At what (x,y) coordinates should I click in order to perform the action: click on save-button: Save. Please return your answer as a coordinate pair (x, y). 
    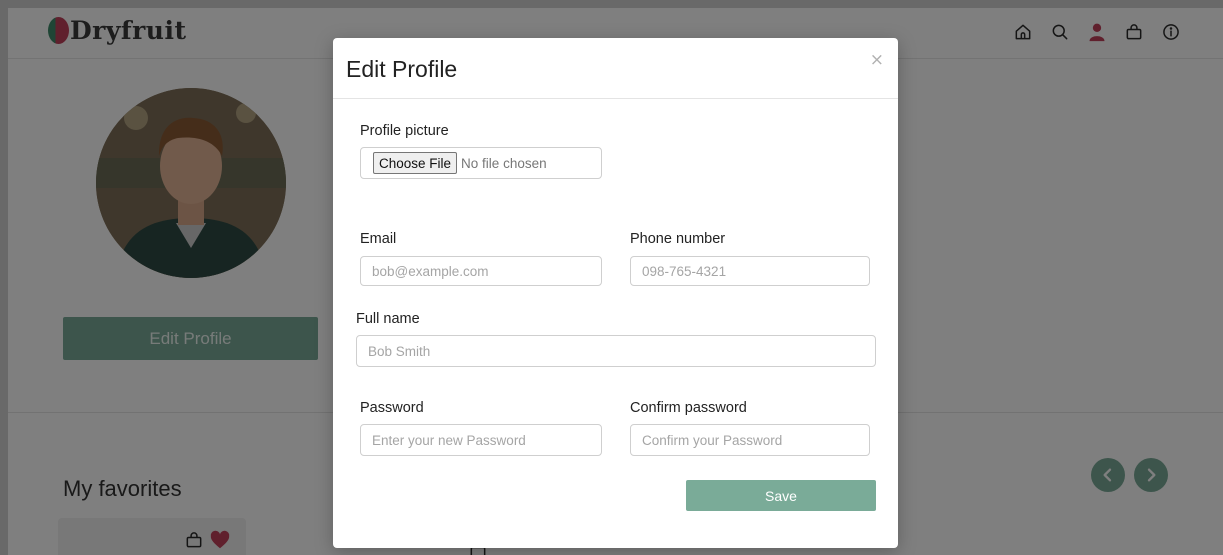
    Looking at the image, I should click on (781, 495).